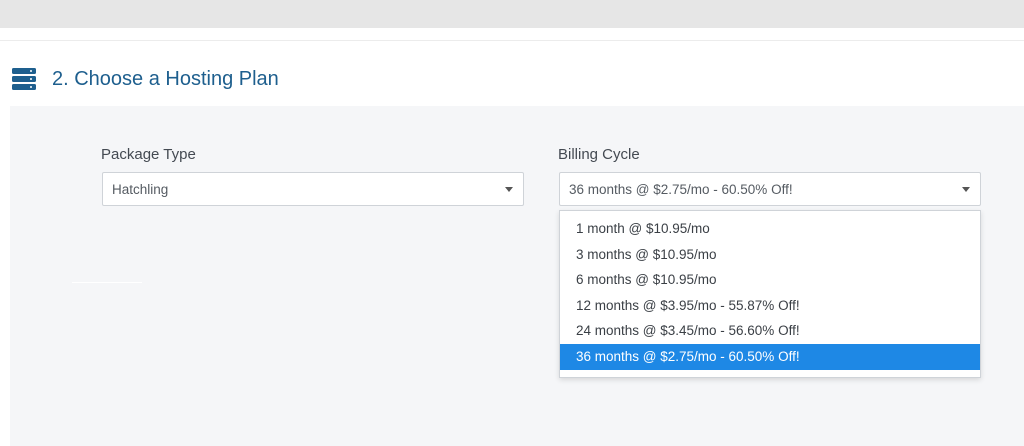  I want to click on billing-option-6-months: 6 months @ $10.95/mo, so click(770, 280).